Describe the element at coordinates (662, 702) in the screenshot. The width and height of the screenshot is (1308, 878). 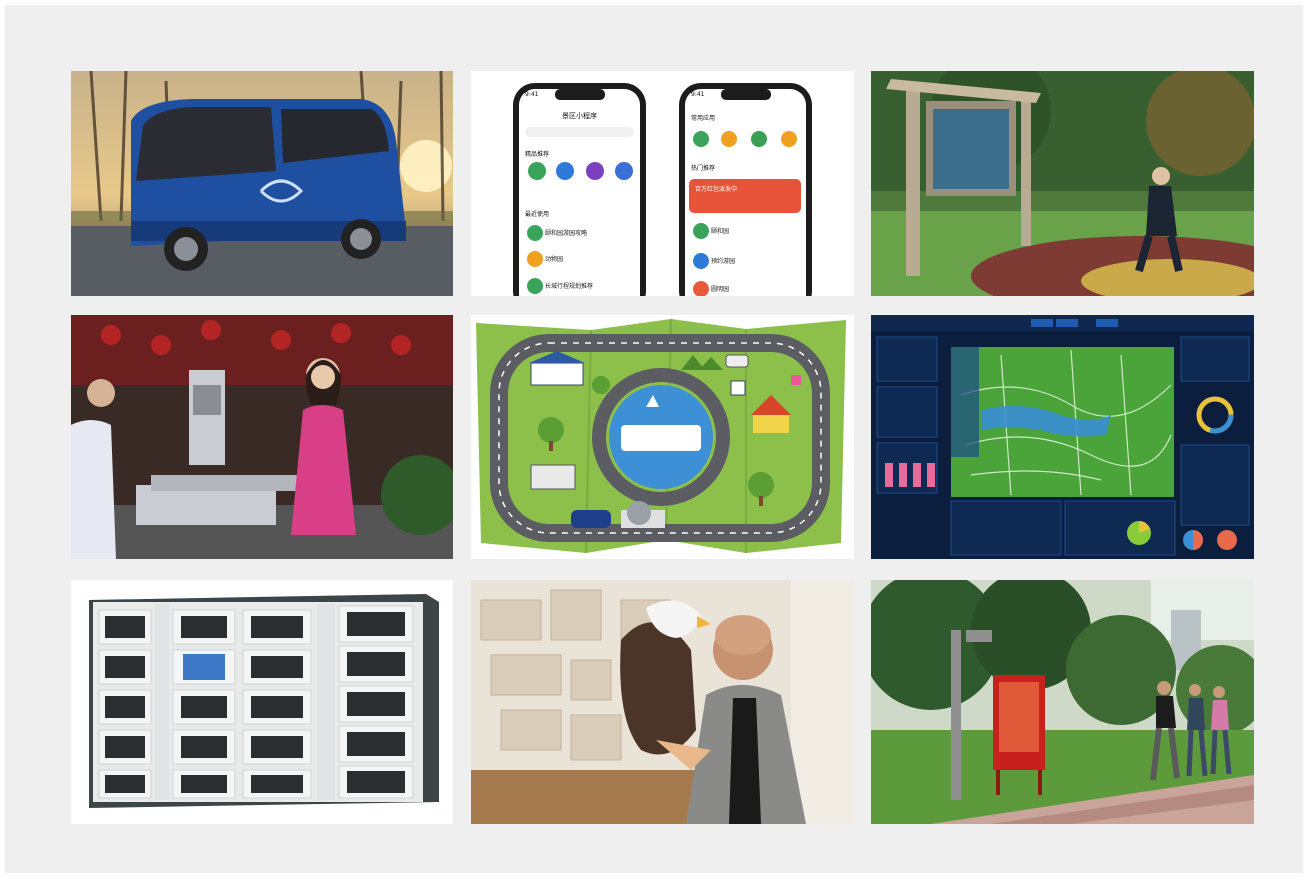
I see `man-with-eagle-photo` at that location.